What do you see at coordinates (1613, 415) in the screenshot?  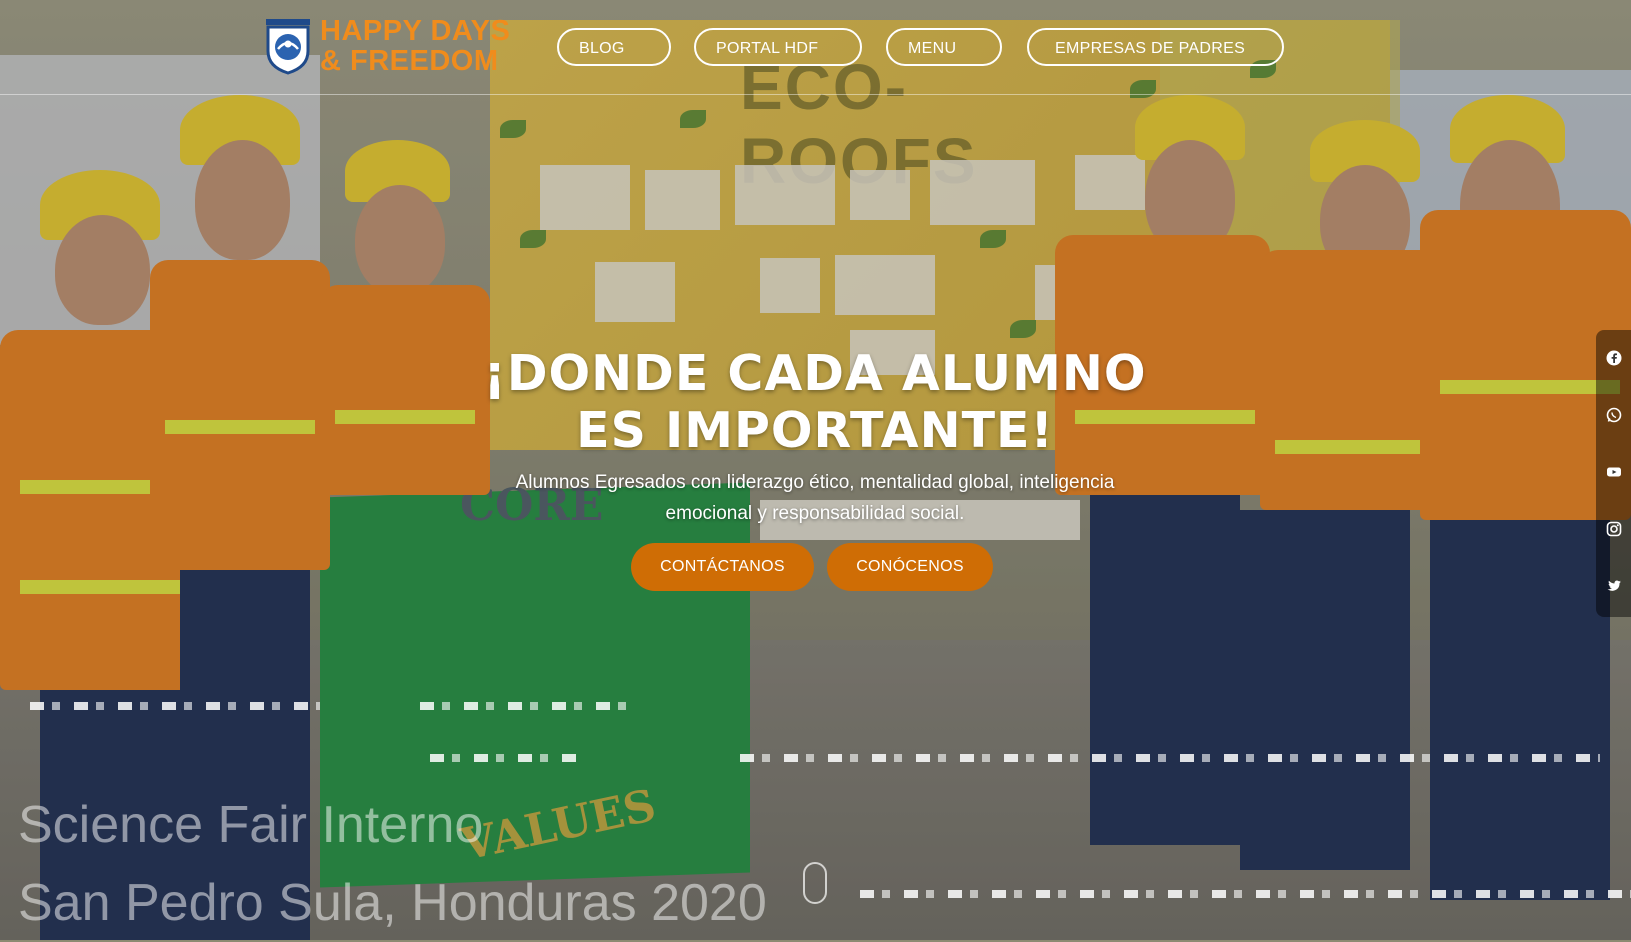 I see `whatsapp-icon` at bounding box center [1613, 415].